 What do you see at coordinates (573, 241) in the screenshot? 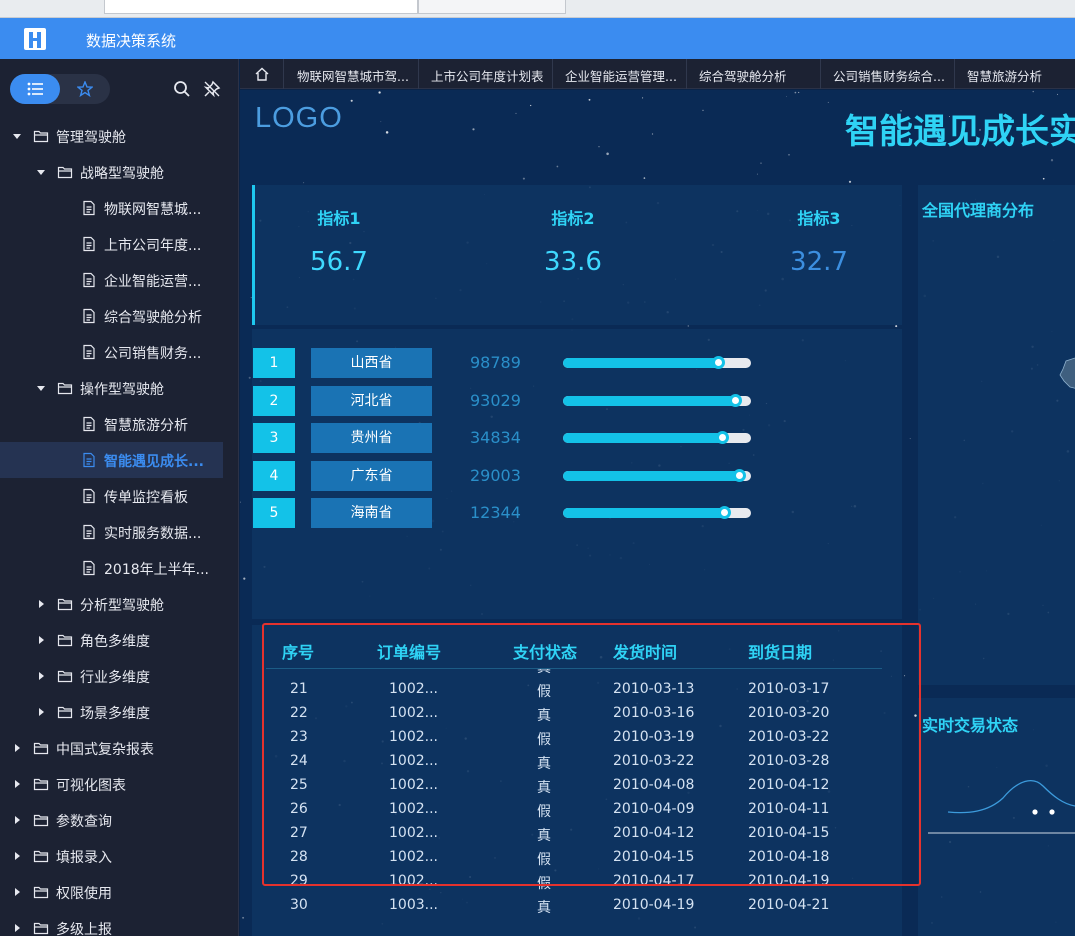
I see `kpi-card: 指标2 33.6` at bounding box center [573, 241].